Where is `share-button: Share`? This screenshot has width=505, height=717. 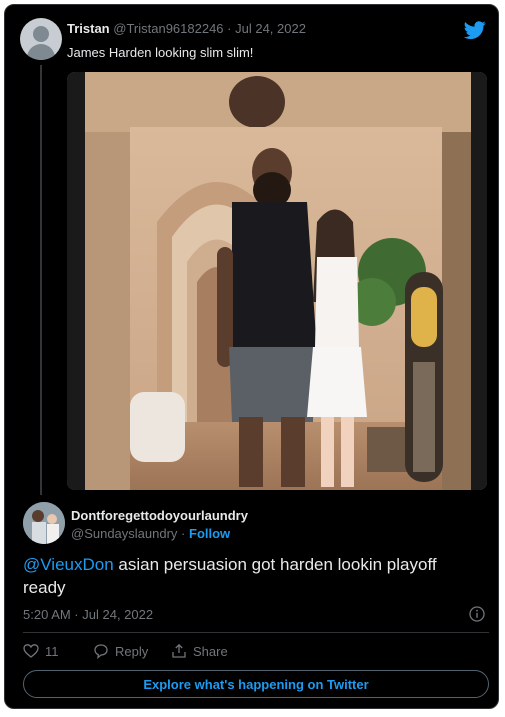
share-button: Share is located at coordinates (199, 651).